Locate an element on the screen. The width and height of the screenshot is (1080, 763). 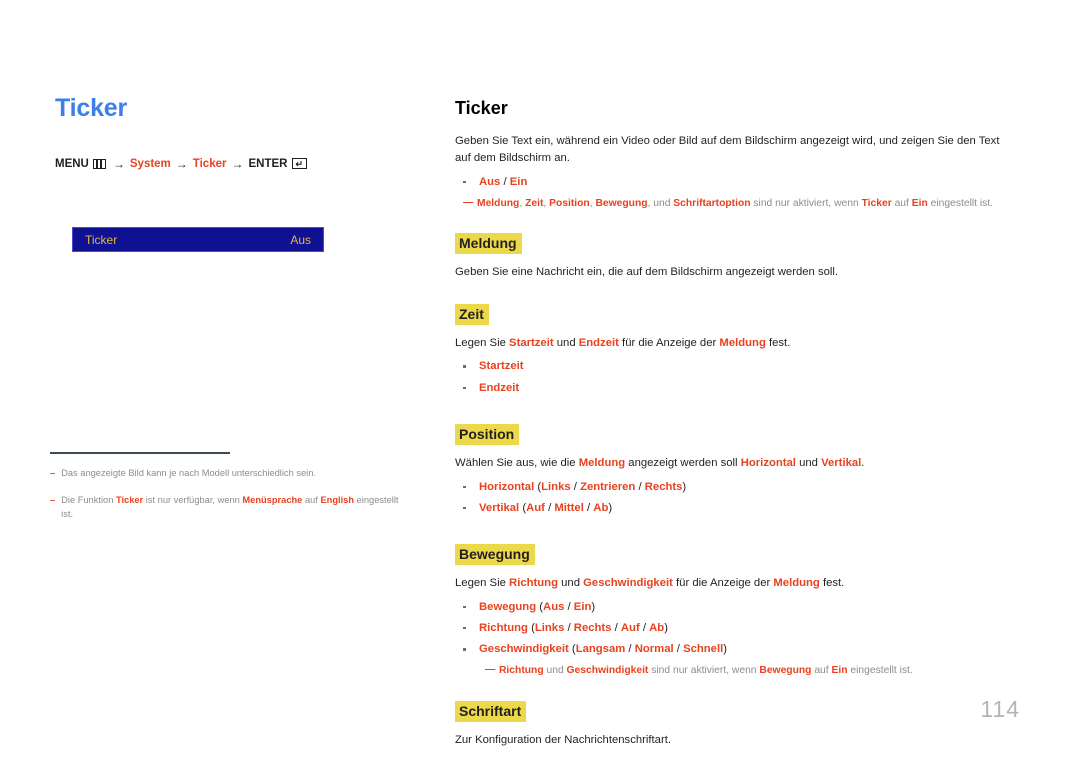
footnote-1-part-4: auf is located at coordinates (311, 500).